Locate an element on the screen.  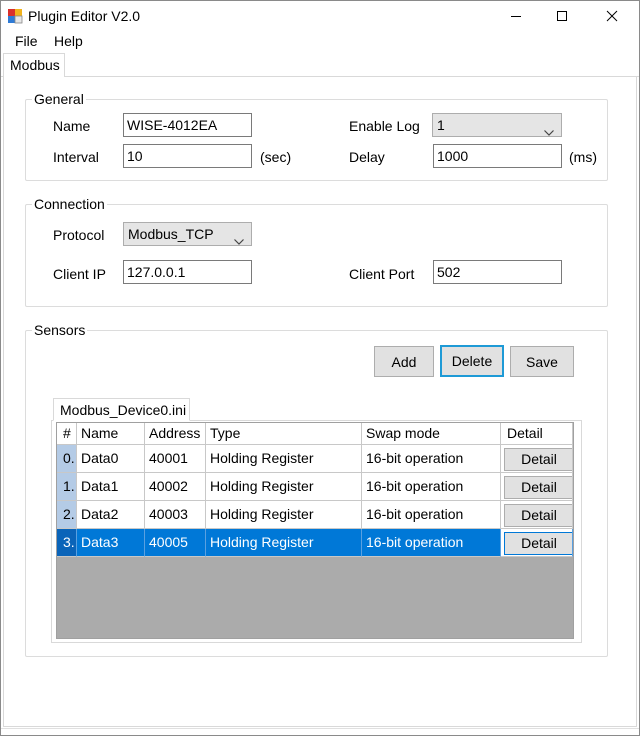
sensors-group-title: Sensors is located at coordinates (60, 330).